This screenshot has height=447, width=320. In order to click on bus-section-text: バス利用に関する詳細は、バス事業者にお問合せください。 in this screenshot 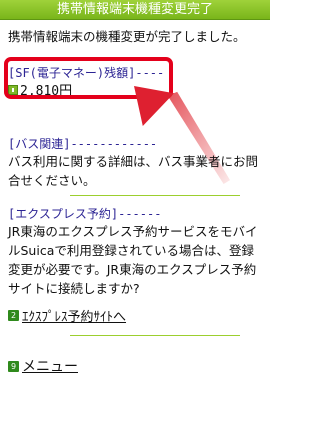, I will do `click(133, 171)`.